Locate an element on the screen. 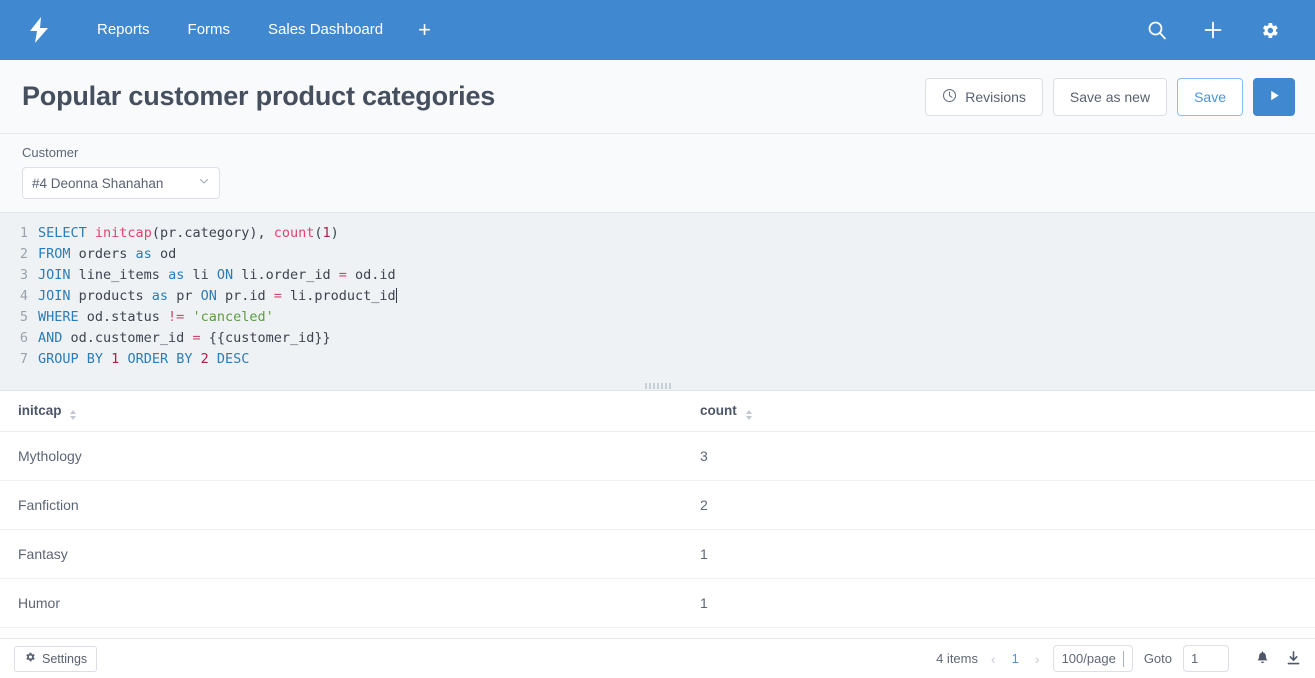  line-number: 2 is located at coordinates (23, 254).